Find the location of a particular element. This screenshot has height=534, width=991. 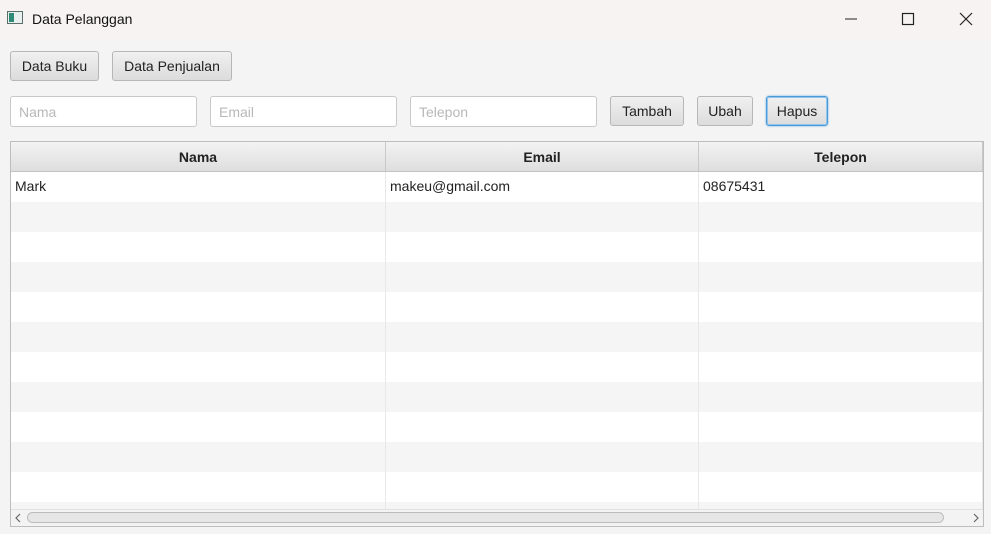

cell-nama: Mark is located at coordinates (198, 187).